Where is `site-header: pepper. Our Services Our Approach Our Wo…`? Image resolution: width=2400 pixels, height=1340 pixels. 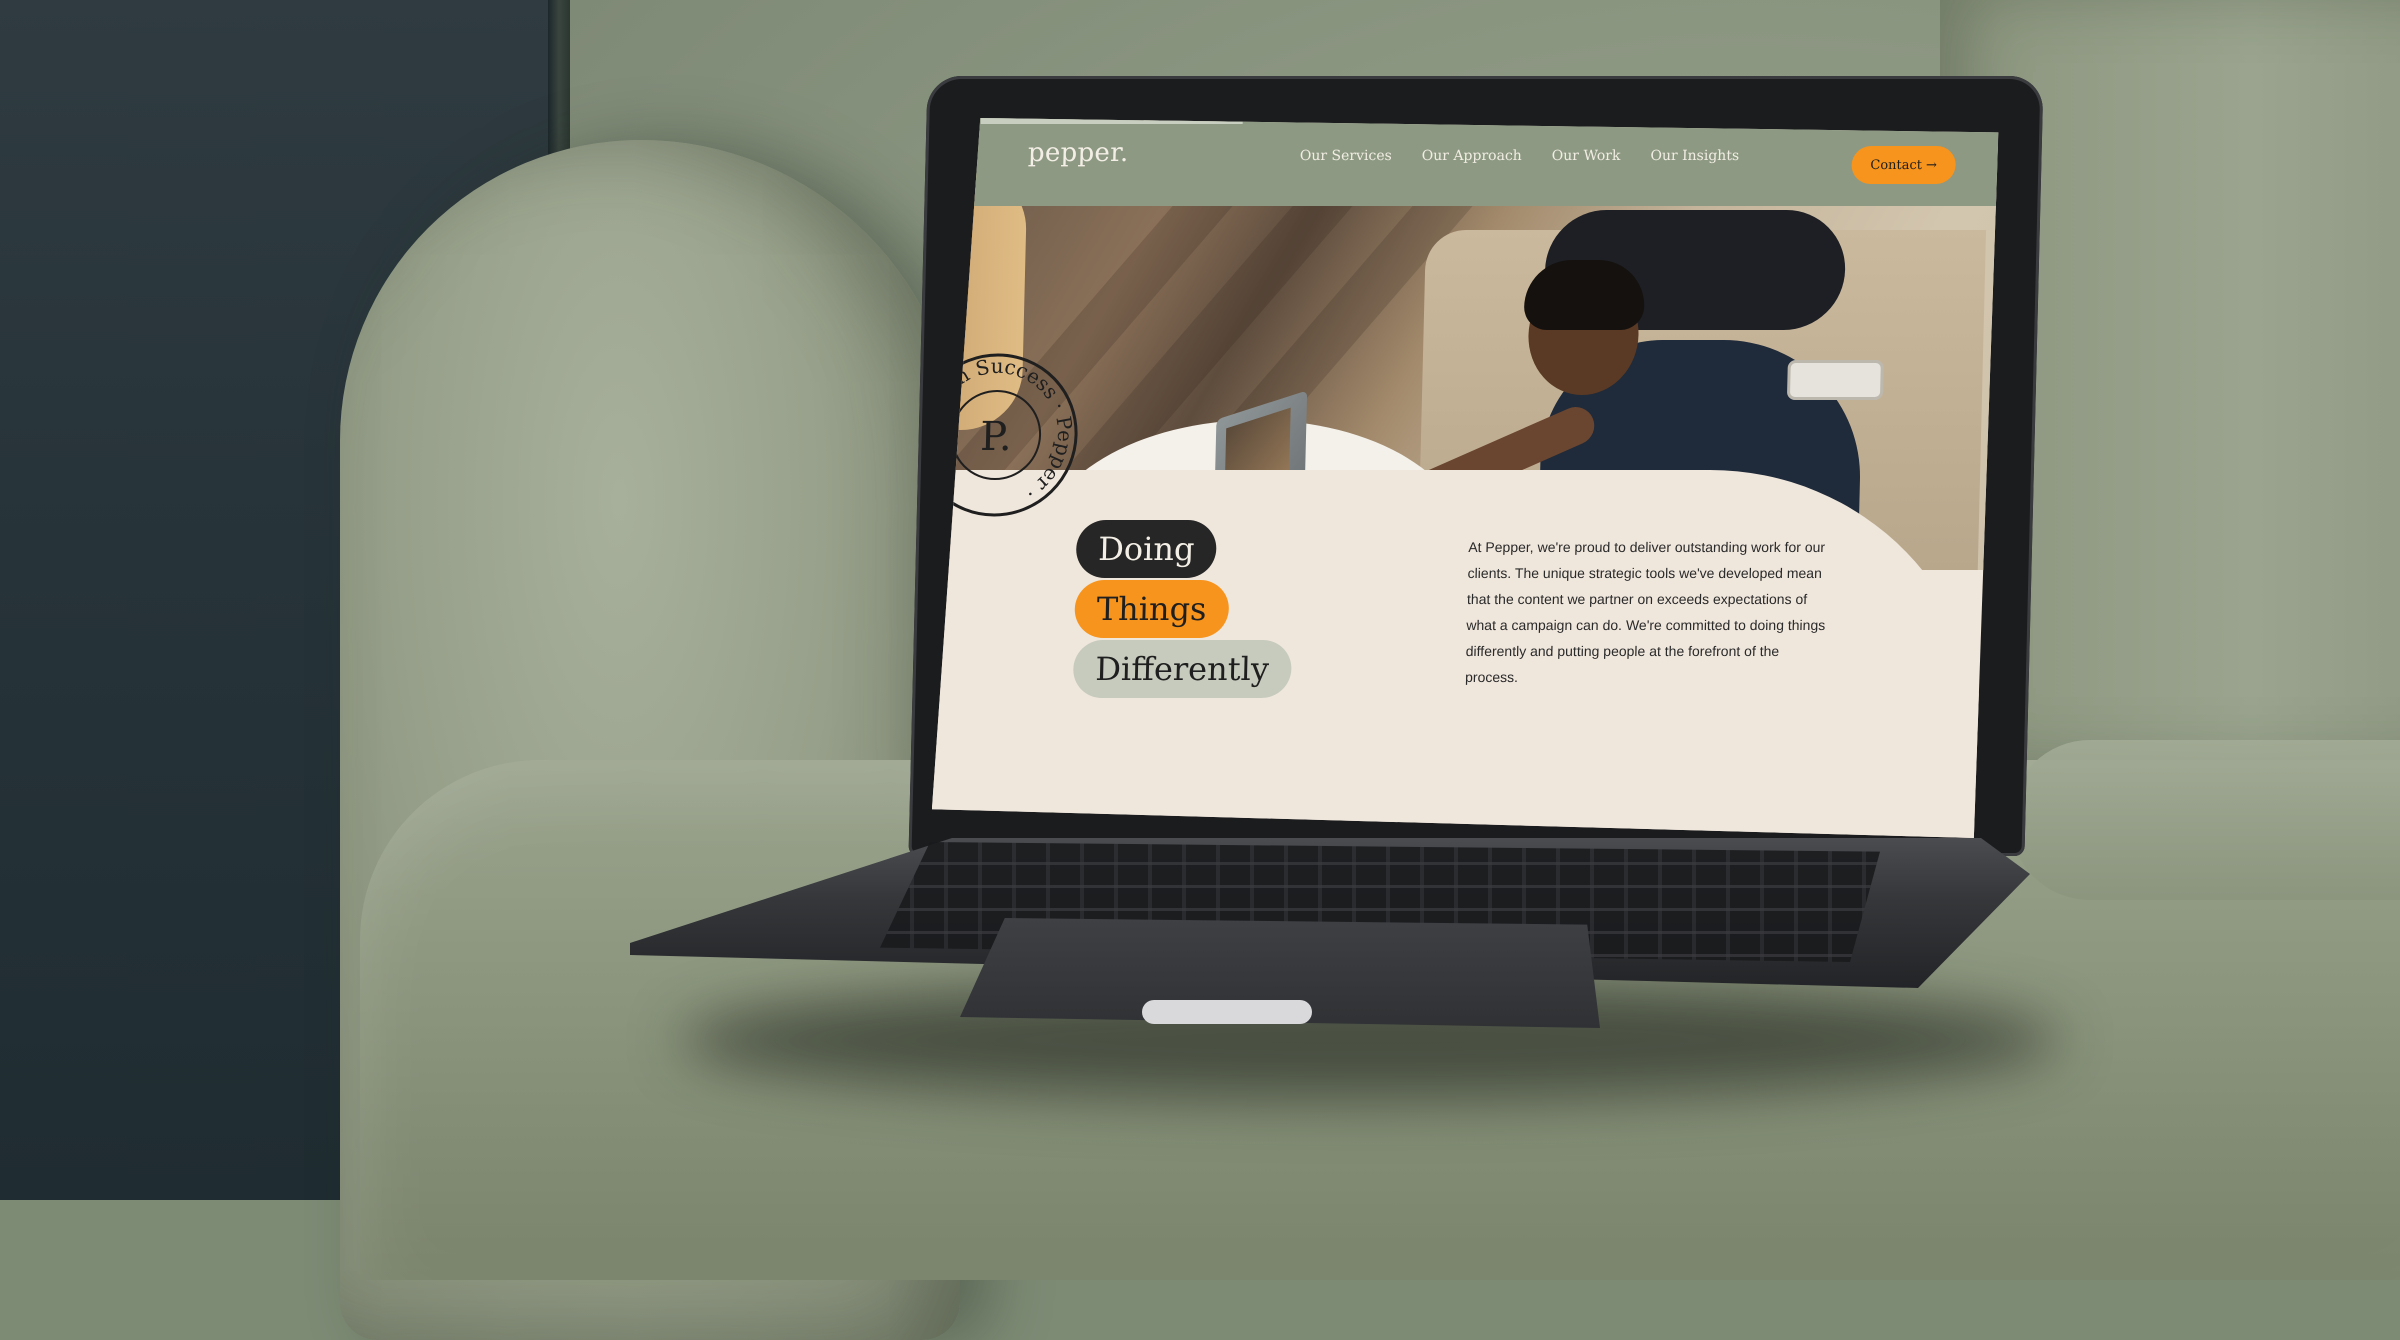
site-header: pepper. Our Services Our Approach Our Wo… is located at coordinates (1473, 162).